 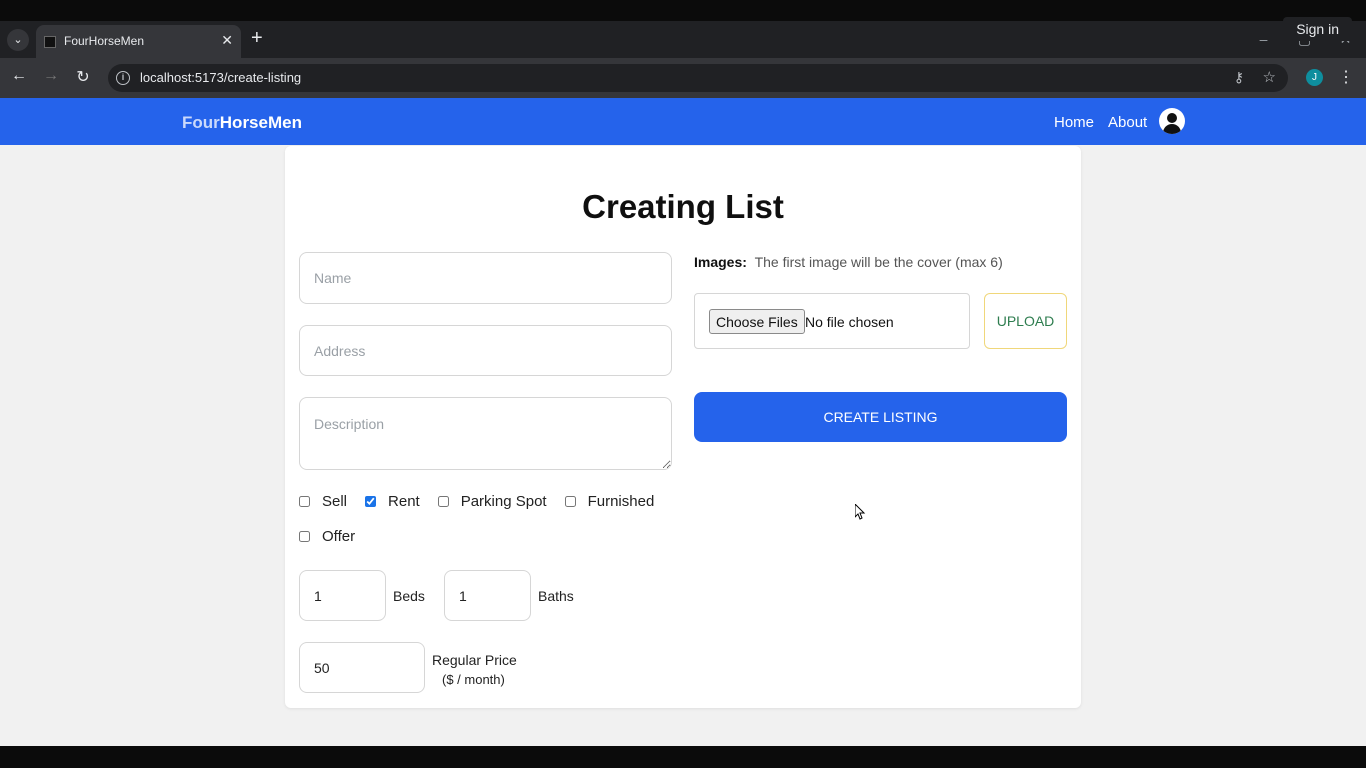 I want to click on rent-checkbox-group: Rent, so click(x=392, y=501).